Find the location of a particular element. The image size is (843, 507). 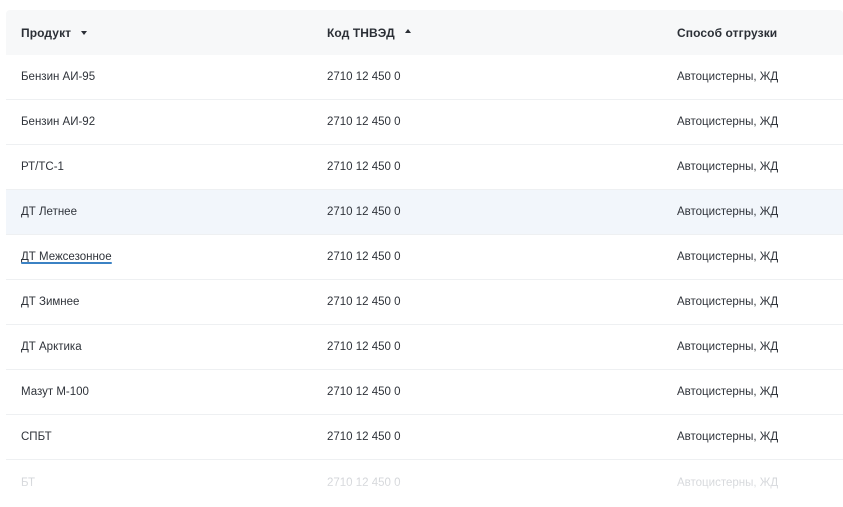

sort-descending-icon is located at coordinates (84, 32).